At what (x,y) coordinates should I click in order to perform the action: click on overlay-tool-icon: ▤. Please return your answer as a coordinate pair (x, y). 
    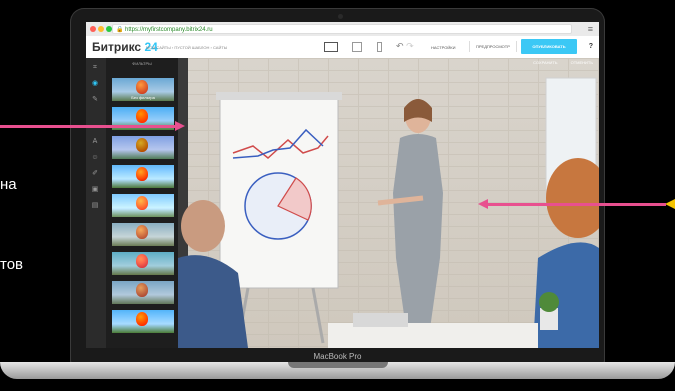
    Looking at the image, I should click on (95, 206).